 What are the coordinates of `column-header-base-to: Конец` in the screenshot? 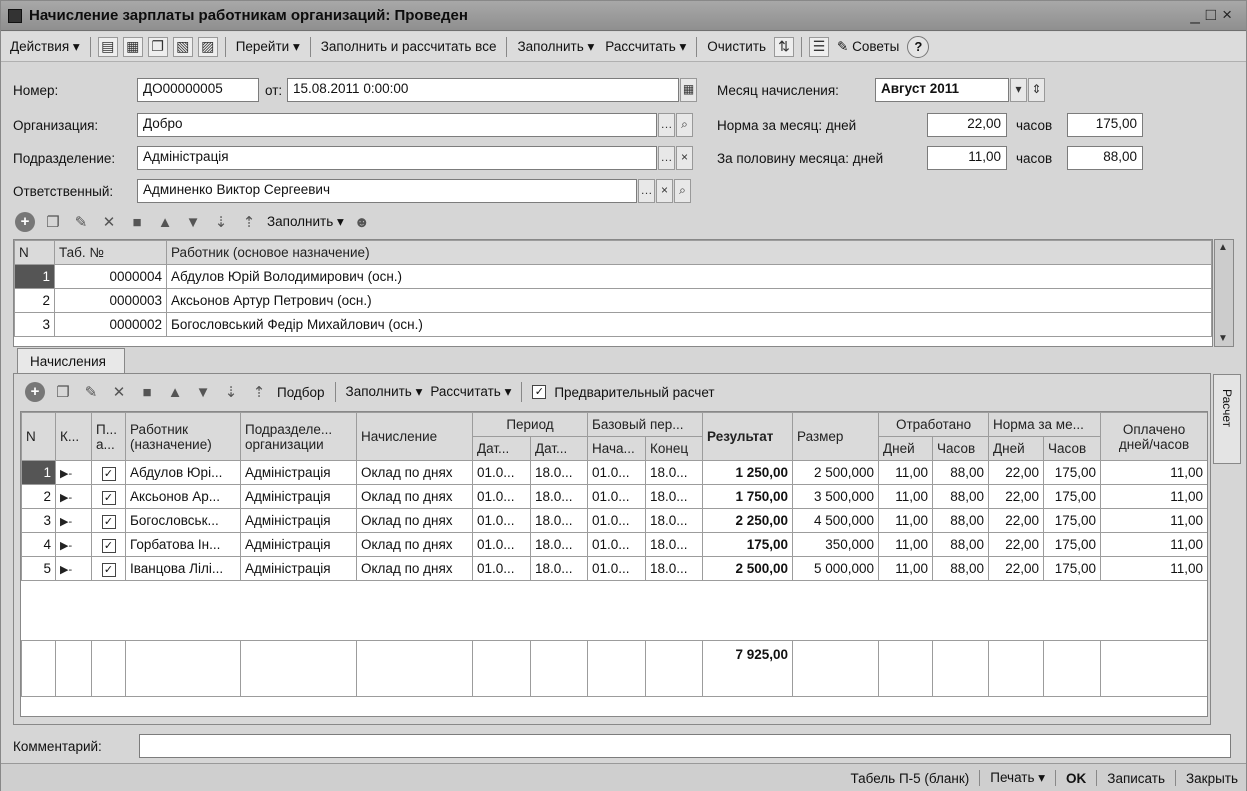 It's located at (674, 448).